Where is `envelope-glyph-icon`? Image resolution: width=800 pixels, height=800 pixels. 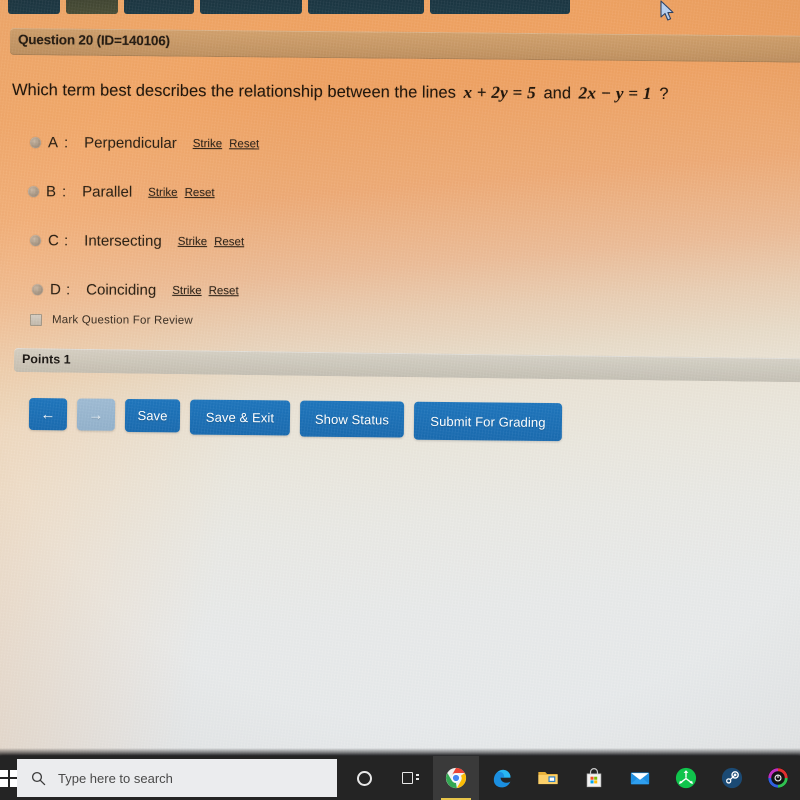
envelope-glyph-icon is located at coordinates (640, 778).